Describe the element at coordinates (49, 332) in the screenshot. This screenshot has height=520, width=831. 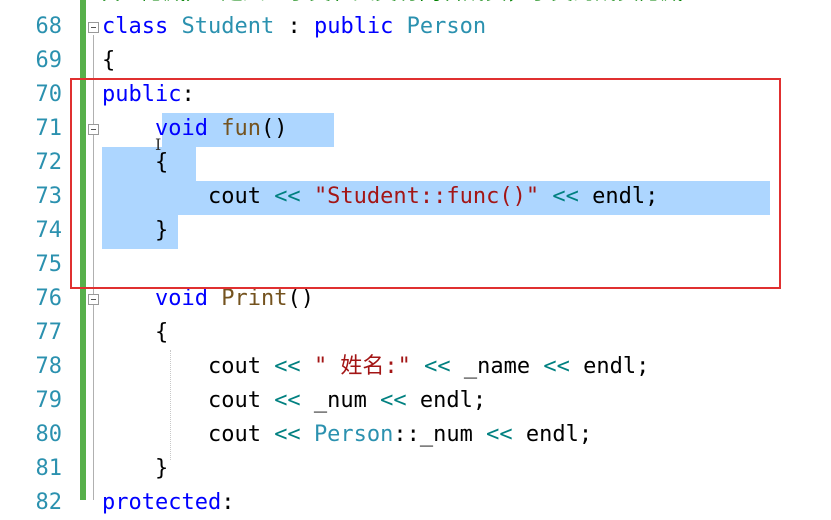
I see `line-number: 77` at that location.